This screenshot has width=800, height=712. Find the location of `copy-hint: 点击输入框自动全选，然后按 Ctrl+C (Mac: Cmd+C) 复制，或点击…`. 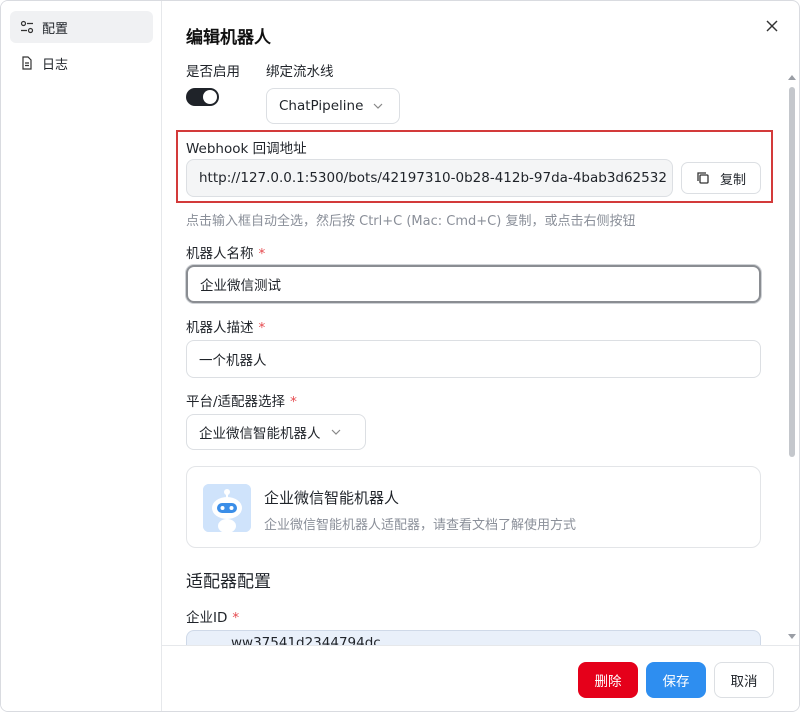

copy-hint: 点击输入框自动全选，然后按 Ctrl+C (Mac: Cmd+C) 复制，或点击… is located at coordinates (411, 221).